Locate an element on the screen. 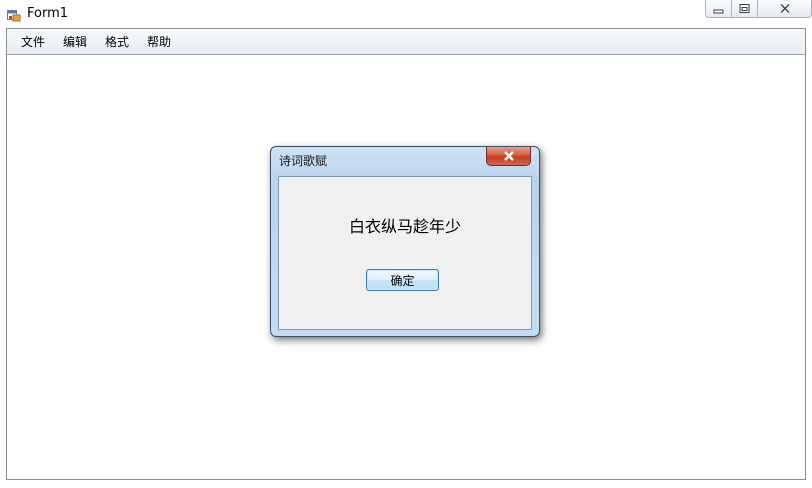 Image resolution: width=812 pixels, height=488 pixels. form-app-icon is located at coordinates (14, 14).